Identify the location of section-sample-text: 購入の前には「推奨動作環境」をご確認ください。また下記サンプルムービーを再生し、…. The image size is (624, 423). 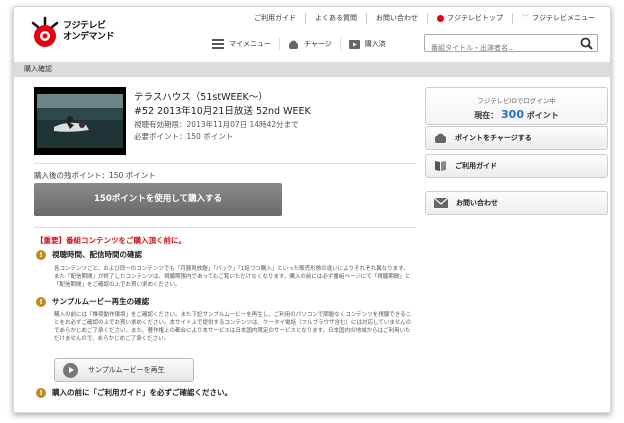
(233, 327).